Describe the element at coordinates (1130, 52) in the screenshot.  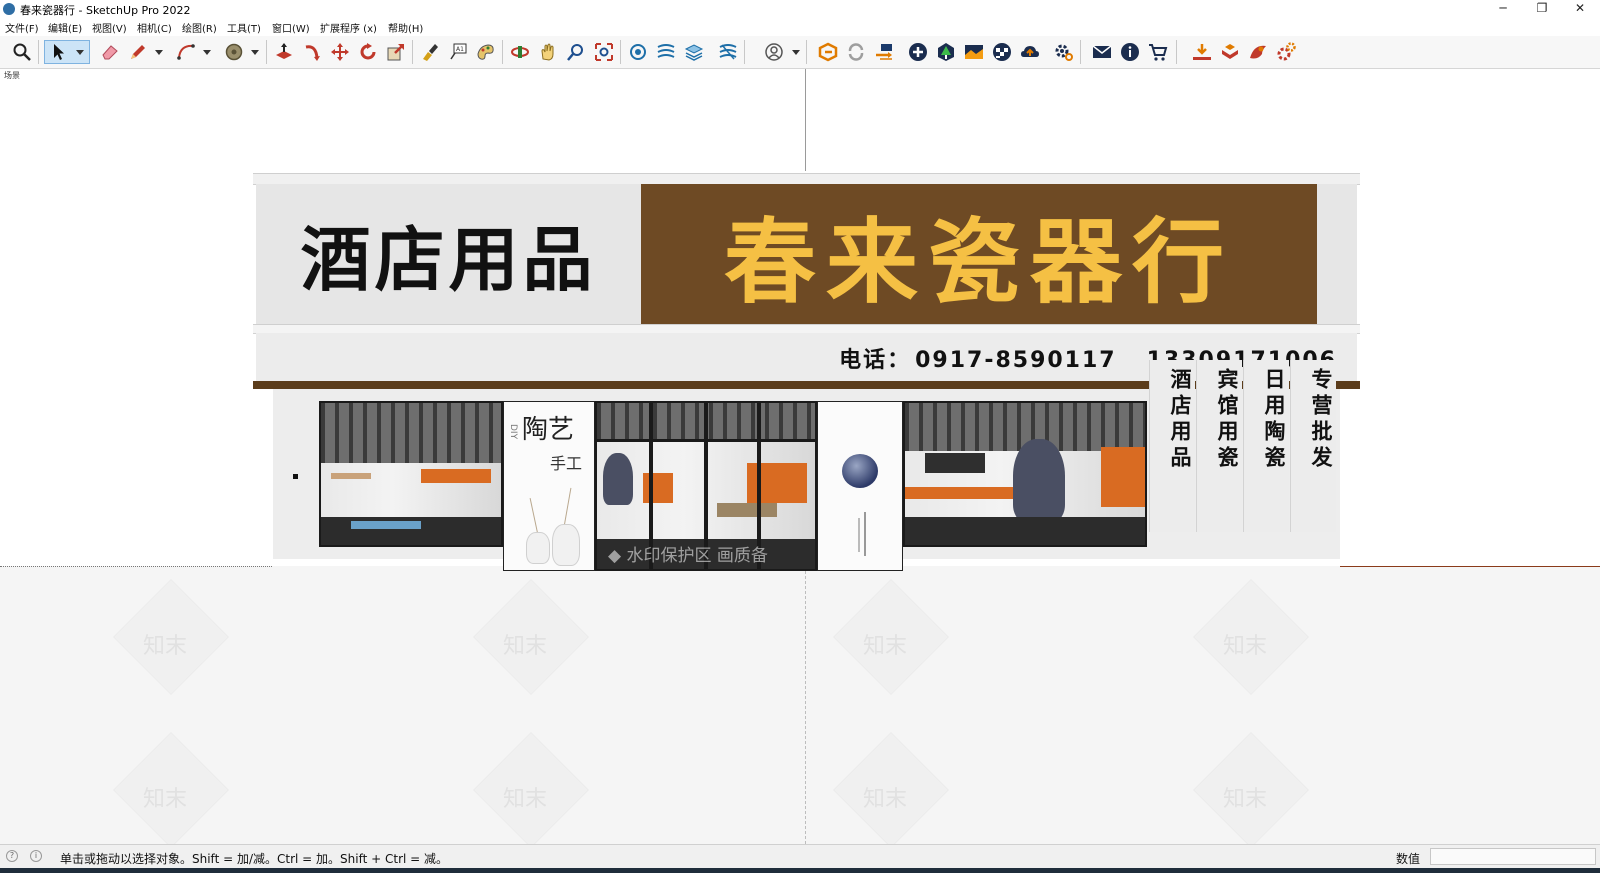
I see `info-icon` at that location.